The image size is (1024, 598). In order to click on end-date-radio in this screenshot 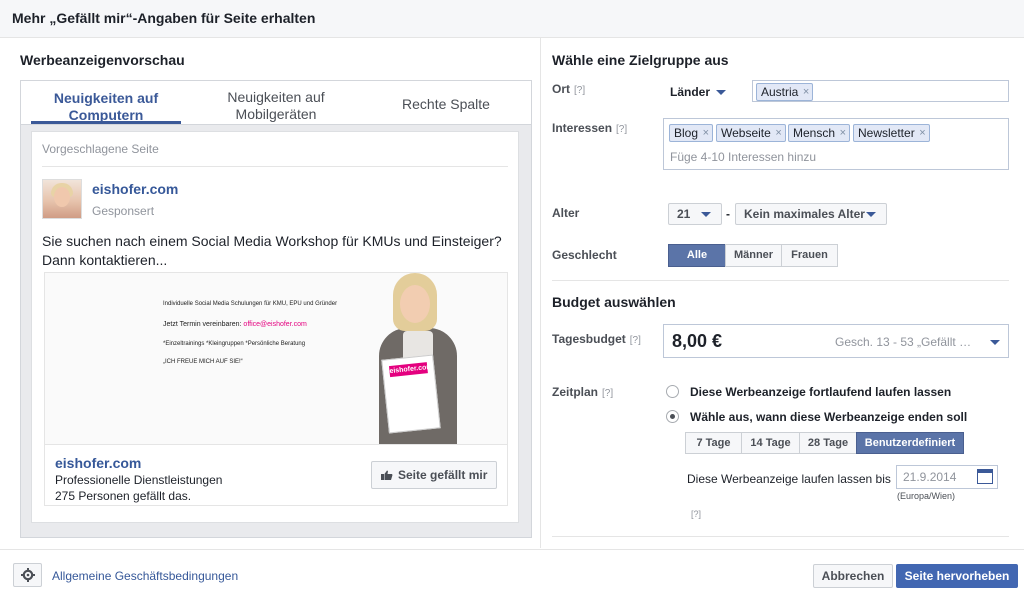, I will do `click(672, 416)`.